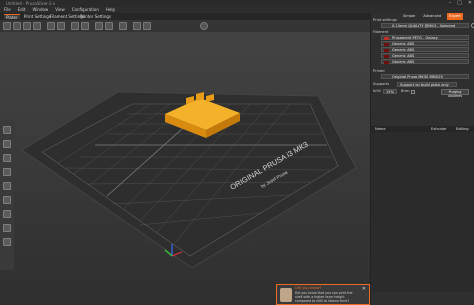 The height and width of the screenshot is (305, 474). Describe the element at coordinates (95, 16) in the screenshot. I see `tab-printer-settings: Printer Settings` at that location.